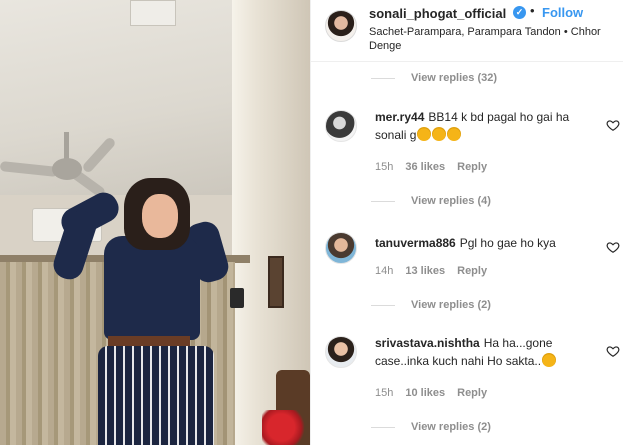 The width and height of the screenshot is (623, 445). I want to click on author-avatar, so click(341, 26).